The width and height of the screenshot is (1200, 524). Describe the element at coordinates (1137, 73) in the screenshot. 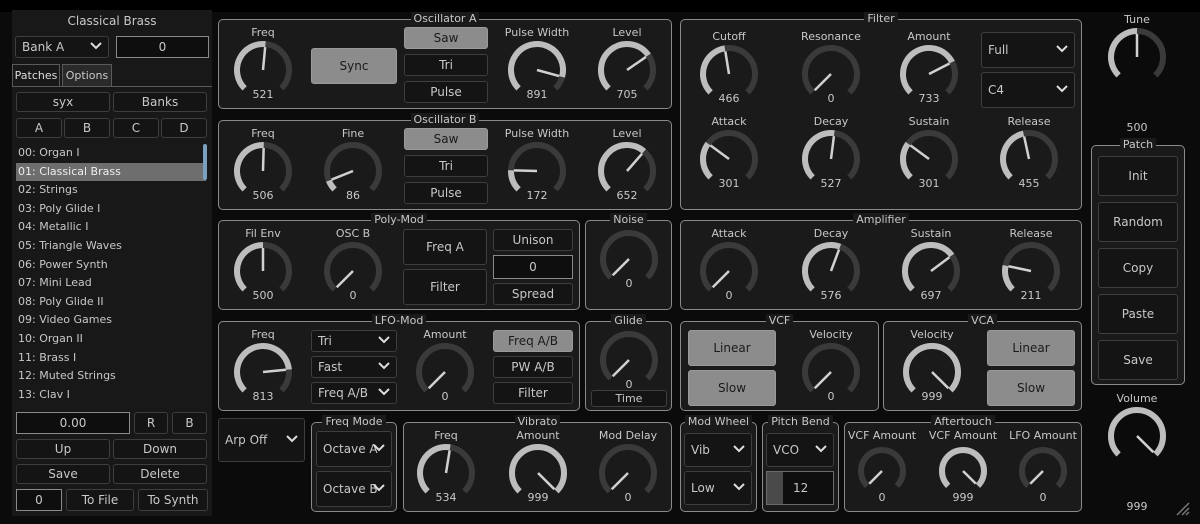

I see `tune-knob: Tune 500` at that location.